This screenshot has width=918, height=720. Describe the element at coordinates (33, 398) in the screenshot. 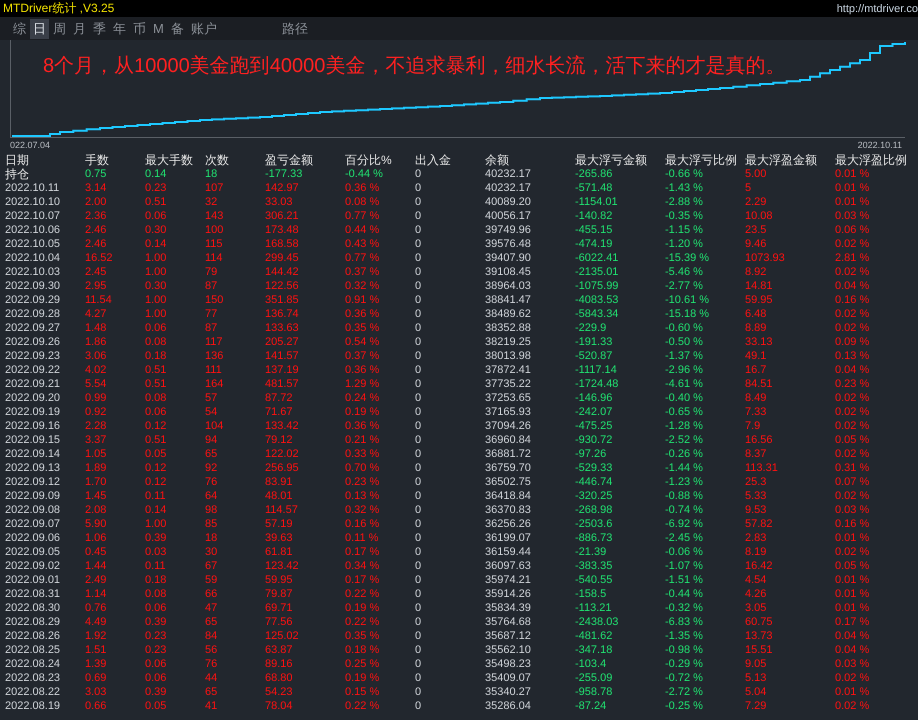

I see `table-cell-text: 2022.09.20` at that location.